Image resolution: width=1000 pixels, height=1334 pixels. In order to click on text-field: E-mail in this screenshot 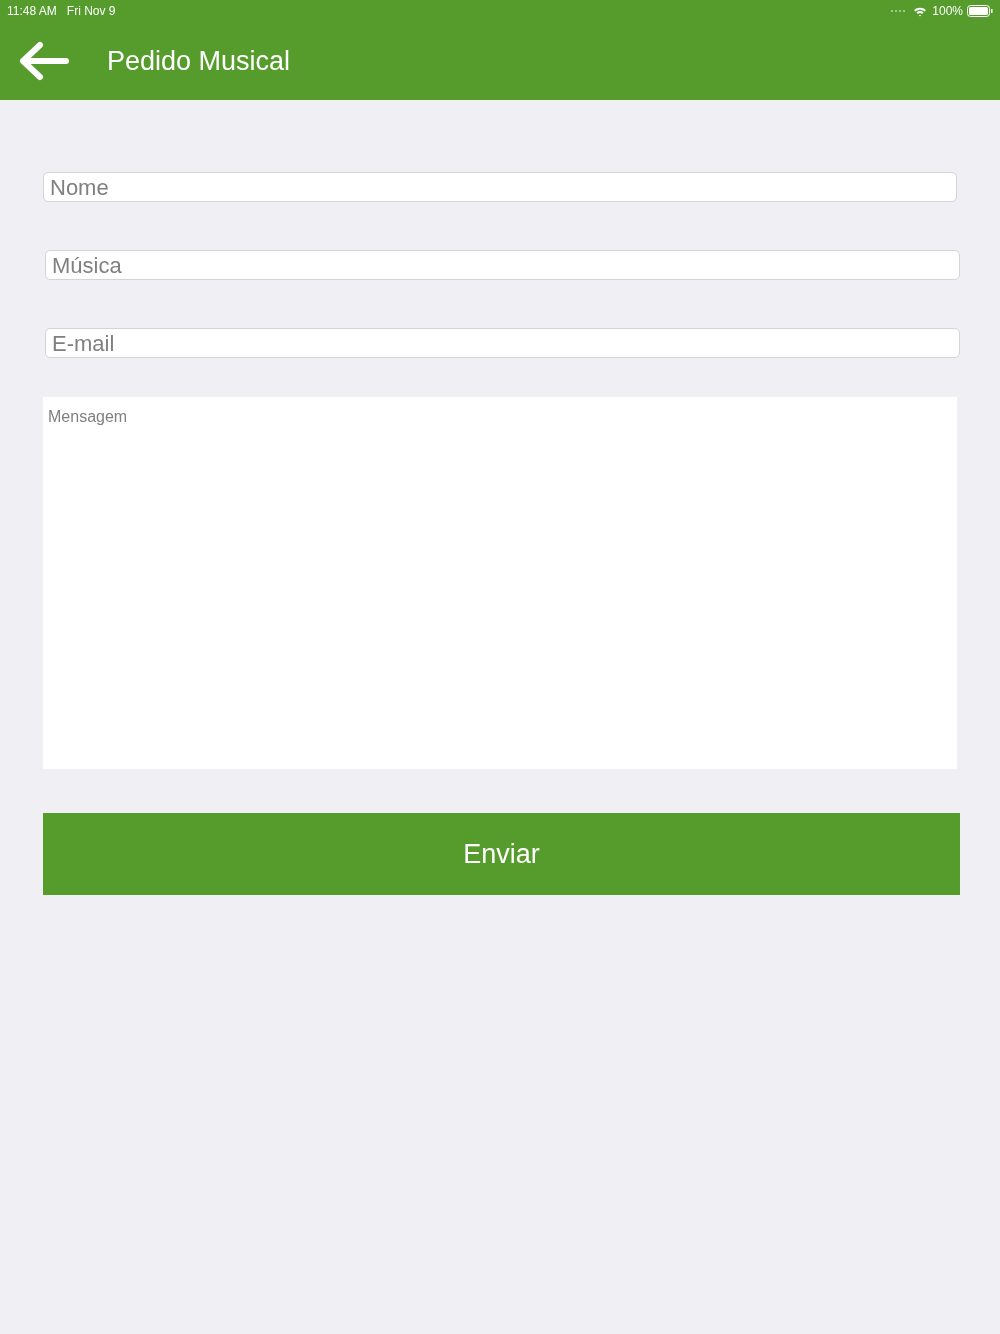, I will do `click(502, 343)`.